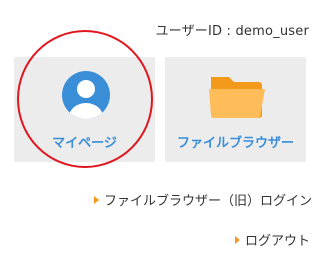 The width and height of the screenshot is (321, 265). Describe the element at coordinates (232, 31) in the screenshot. I see `user-id-label: ユーザーID : demo_user` at that location.